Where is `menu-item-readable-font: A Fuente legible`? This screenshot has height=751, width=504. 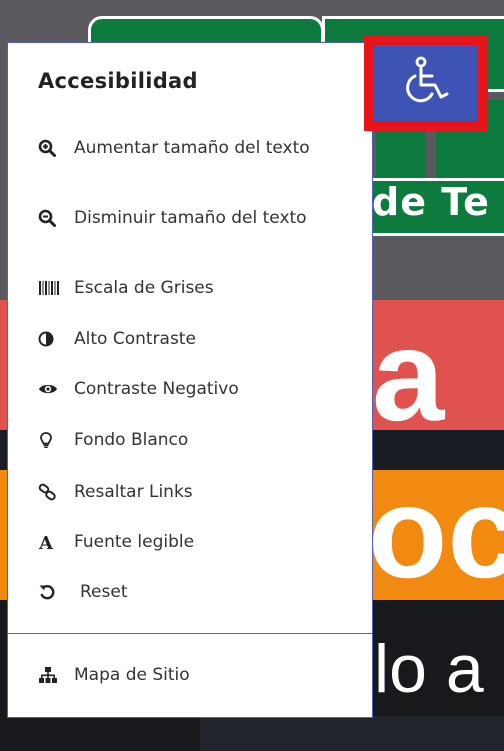 menu-item-readable-font: A Fuente legible is located at coordinates (186, 542).